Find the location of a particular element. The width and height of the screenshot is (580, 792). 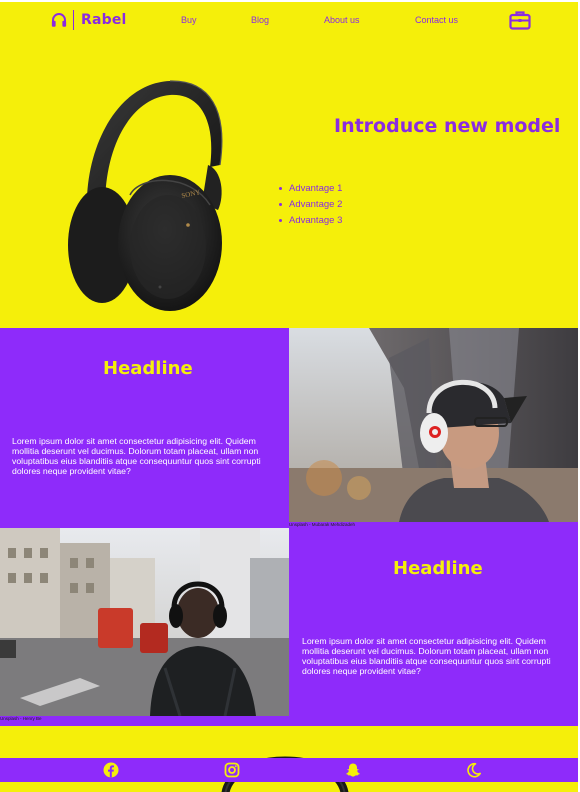

section-2-headline: Headline is located at coordinates (438, 568).